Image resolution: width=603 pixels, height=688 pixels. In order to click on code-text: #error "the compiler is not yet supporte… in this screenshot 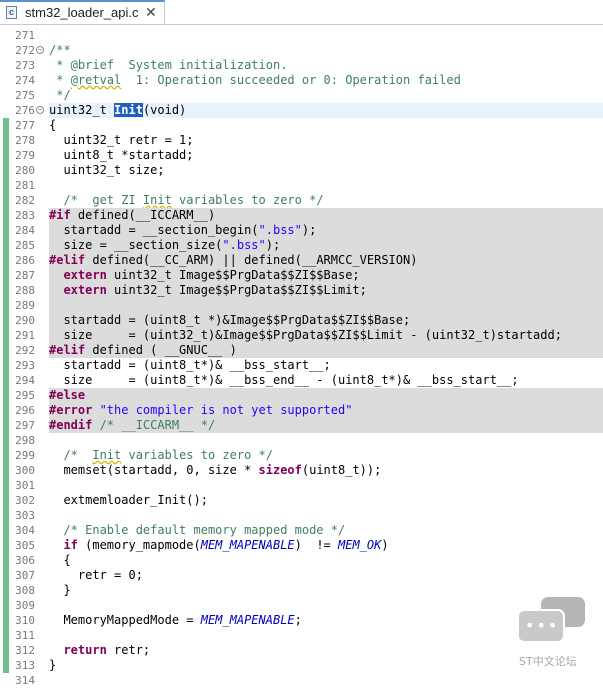, I will do `click(326, 410)`.